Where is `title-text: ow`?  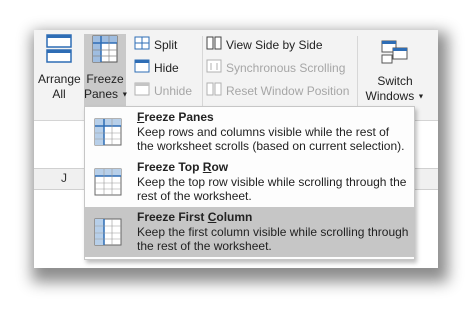
title-text: ow is located at coordinates (220, 167).